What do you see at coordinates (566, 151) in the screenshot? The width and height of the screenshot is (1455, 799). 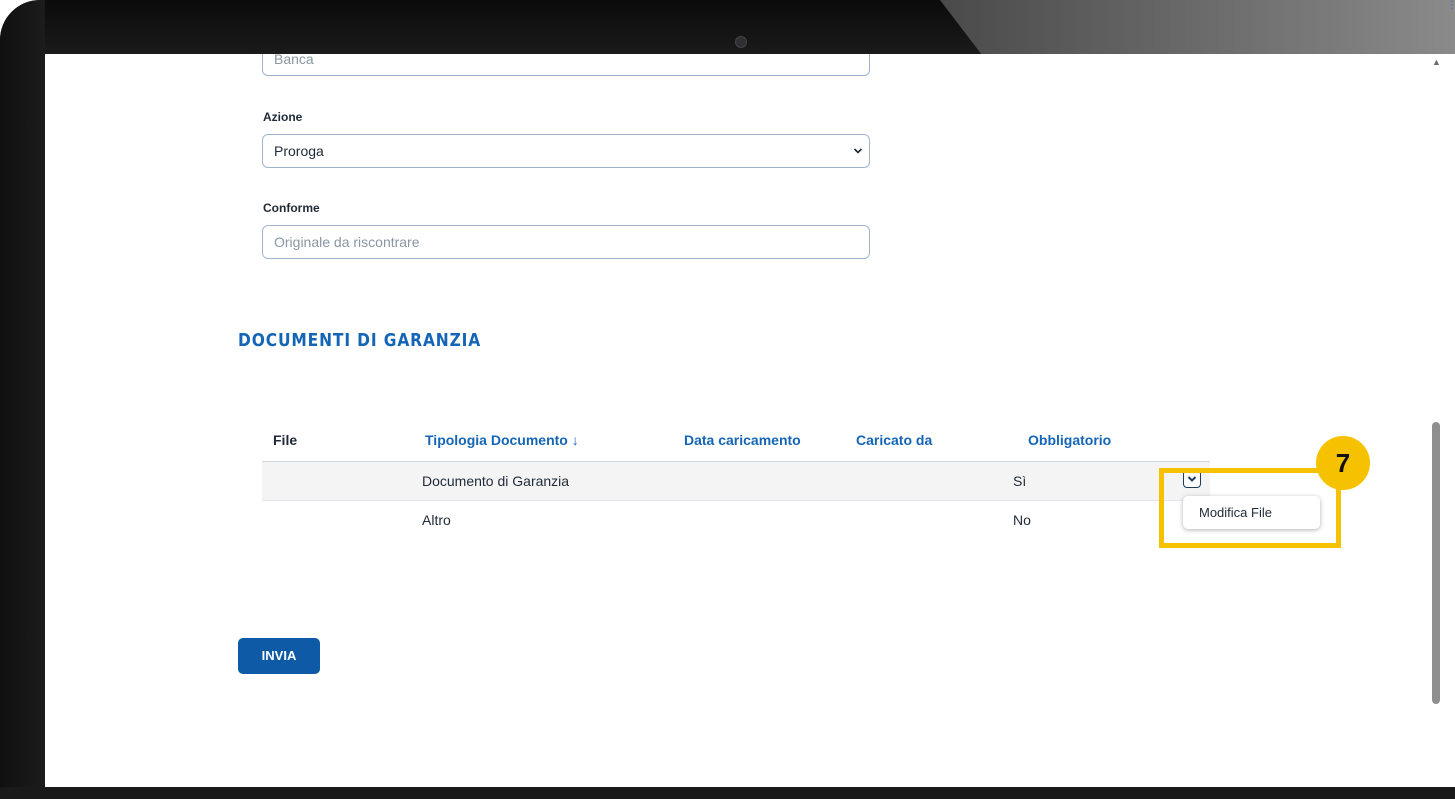 I see `action-select: Proroga` at bounding box center [566, 151].